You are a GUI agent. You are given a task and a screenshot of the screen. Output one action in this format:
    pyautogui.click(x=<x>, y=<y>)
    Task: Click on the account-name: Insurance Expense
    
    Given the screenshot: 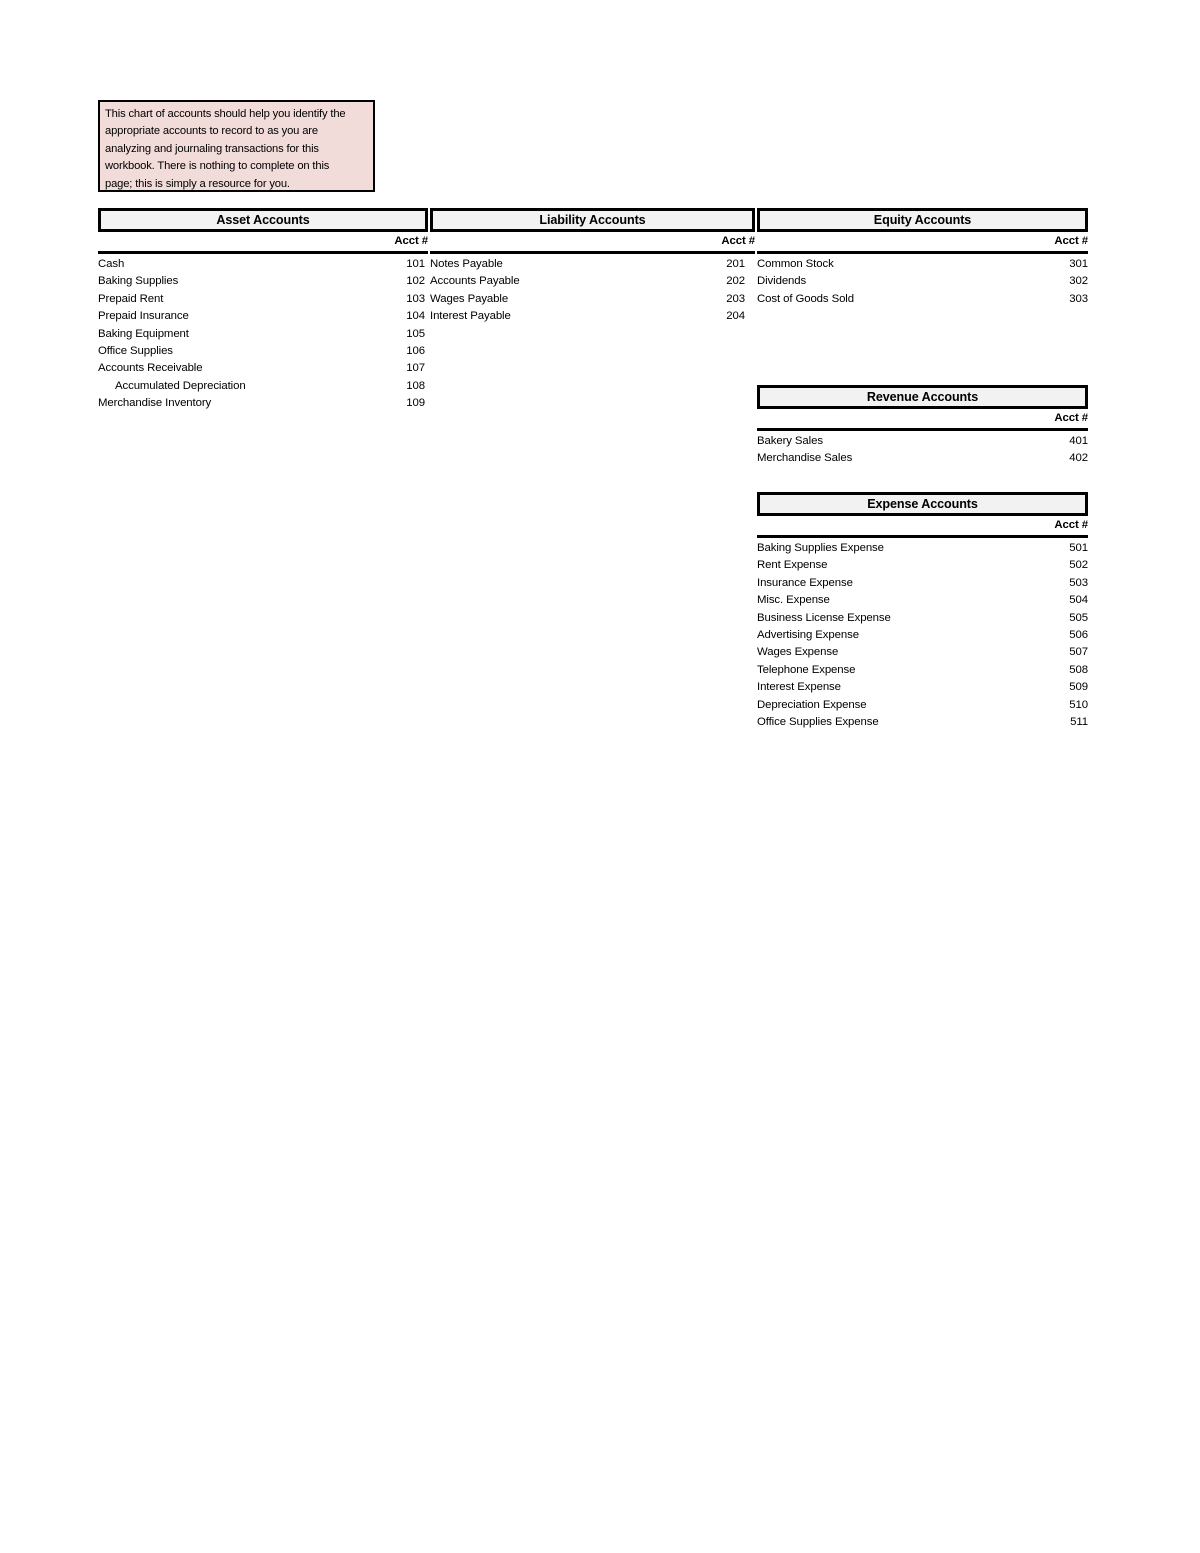 What is the action you would take?
    pyautogui.click(x=805, y=582)
    